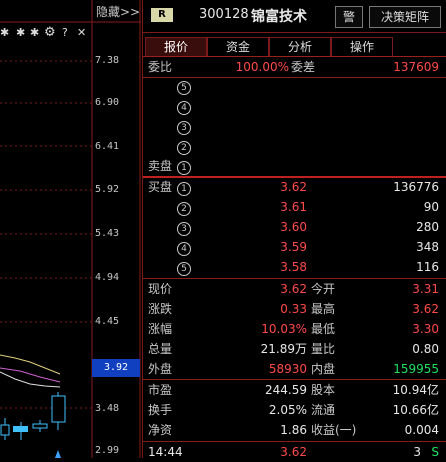 This screenshot has height=462, width=446. Describe the element at coordinates (294, 126) in the screenshot. I see `sell-order-row: 3` at that location.